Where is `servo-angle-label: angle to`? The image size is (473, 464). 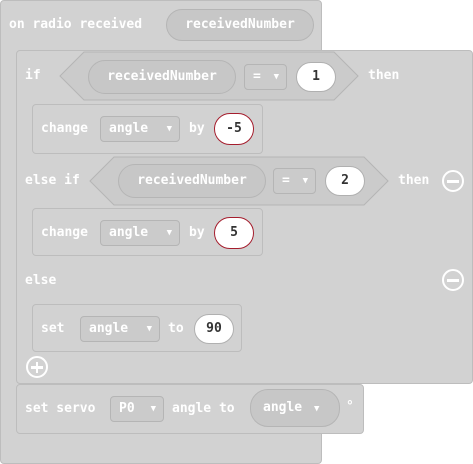
servo-angle-label: angle to is located at coordinates (203, 408).